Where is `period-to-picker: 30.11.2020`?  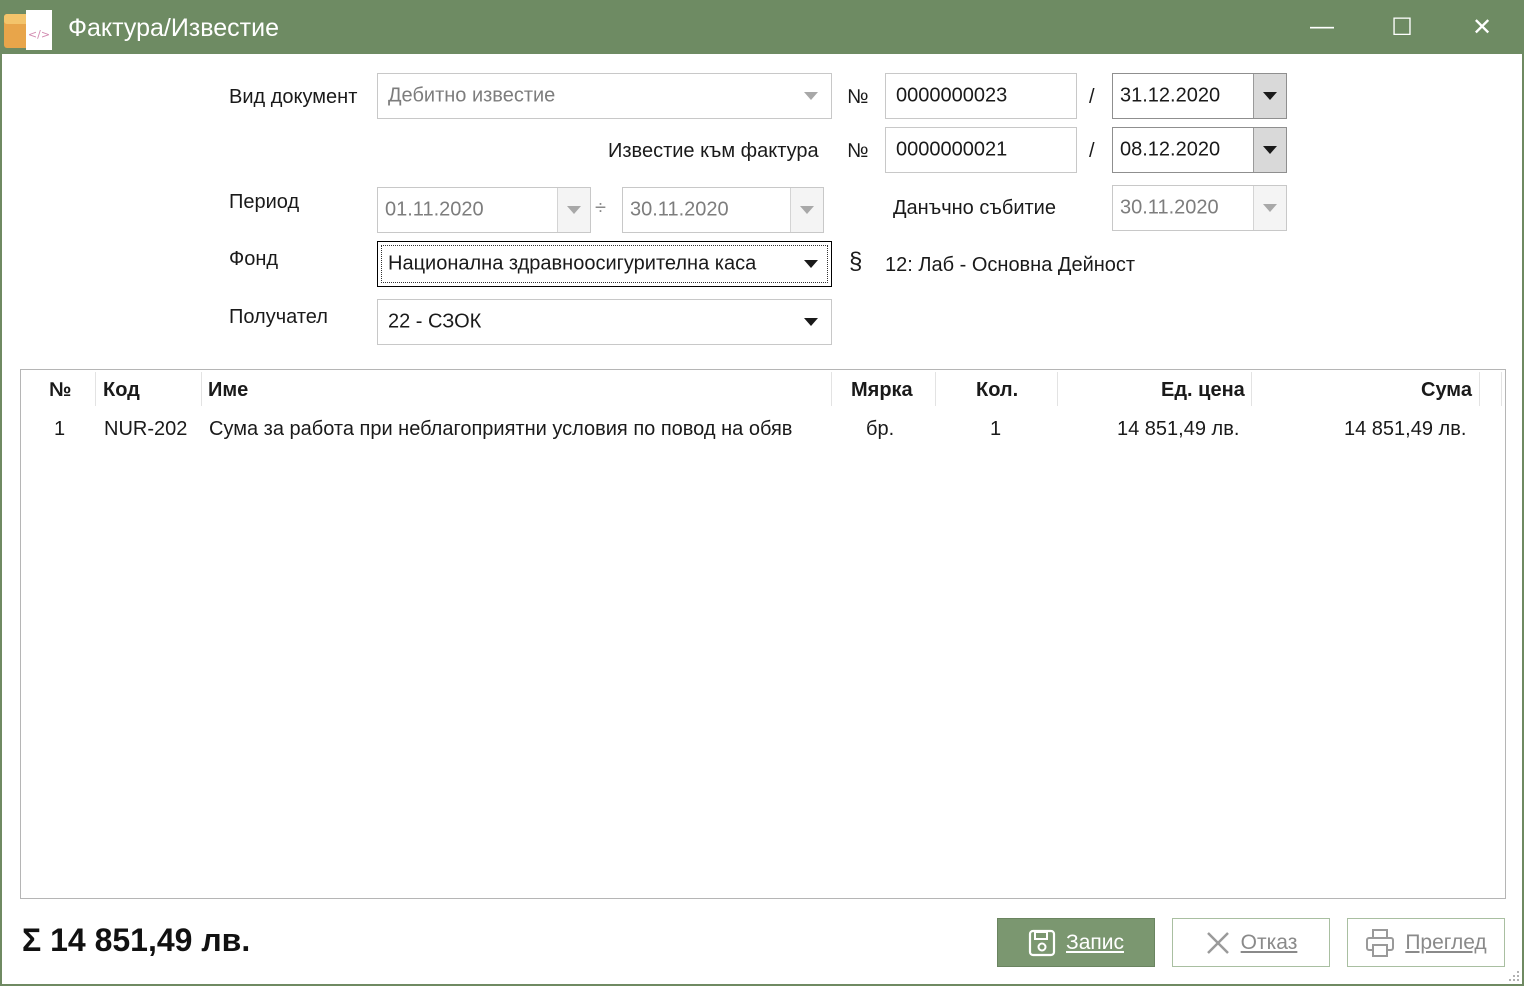 period-to-picker: 30.11.2020 is located at coordinates (723, 210).